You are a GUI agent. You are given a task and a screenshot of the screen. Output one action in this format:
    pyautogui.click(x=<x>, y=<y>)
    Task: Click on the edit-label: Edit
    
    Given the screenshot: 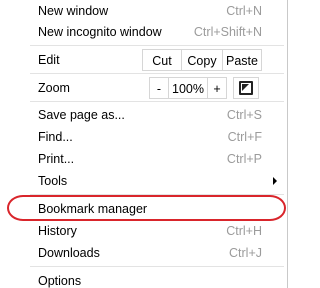 What is the action you would take?
    pyautogui.click(x=49, y=60)
    